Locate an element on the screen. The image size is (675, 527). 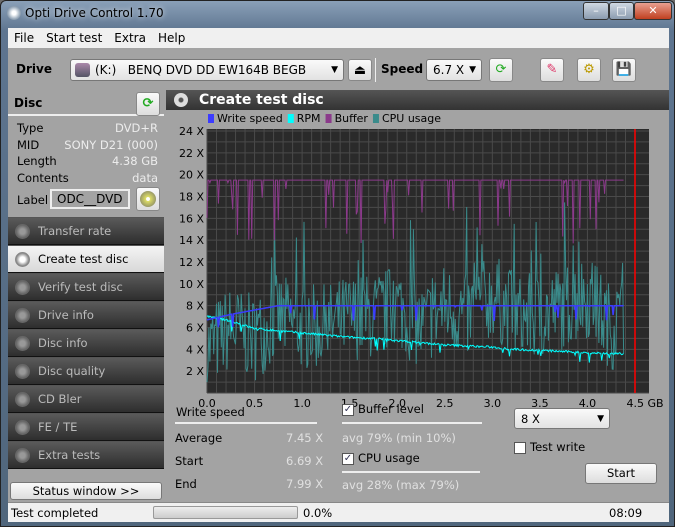
y-tick-label: 4 X is located at coordinates (195, 349).